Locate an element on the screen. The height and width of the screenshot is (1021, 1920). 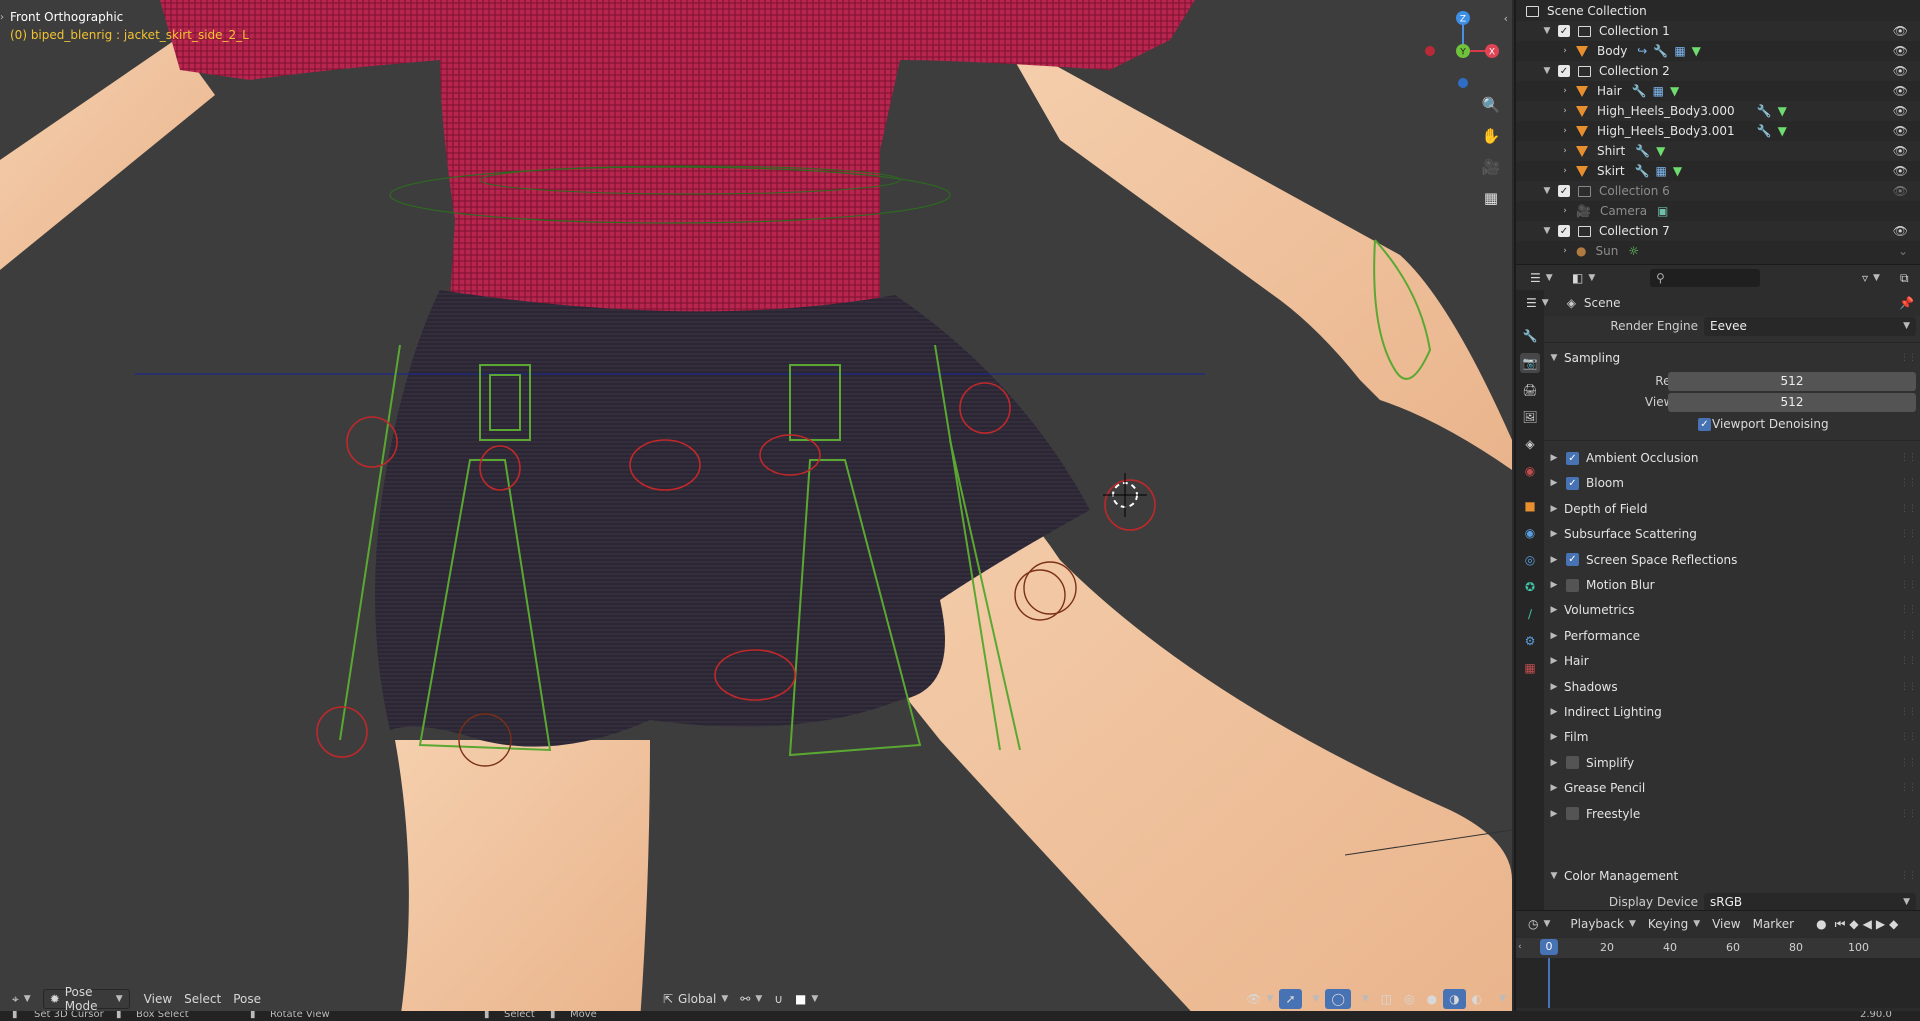
snap-toggle: ∪ is located at coordinates (778, 999).